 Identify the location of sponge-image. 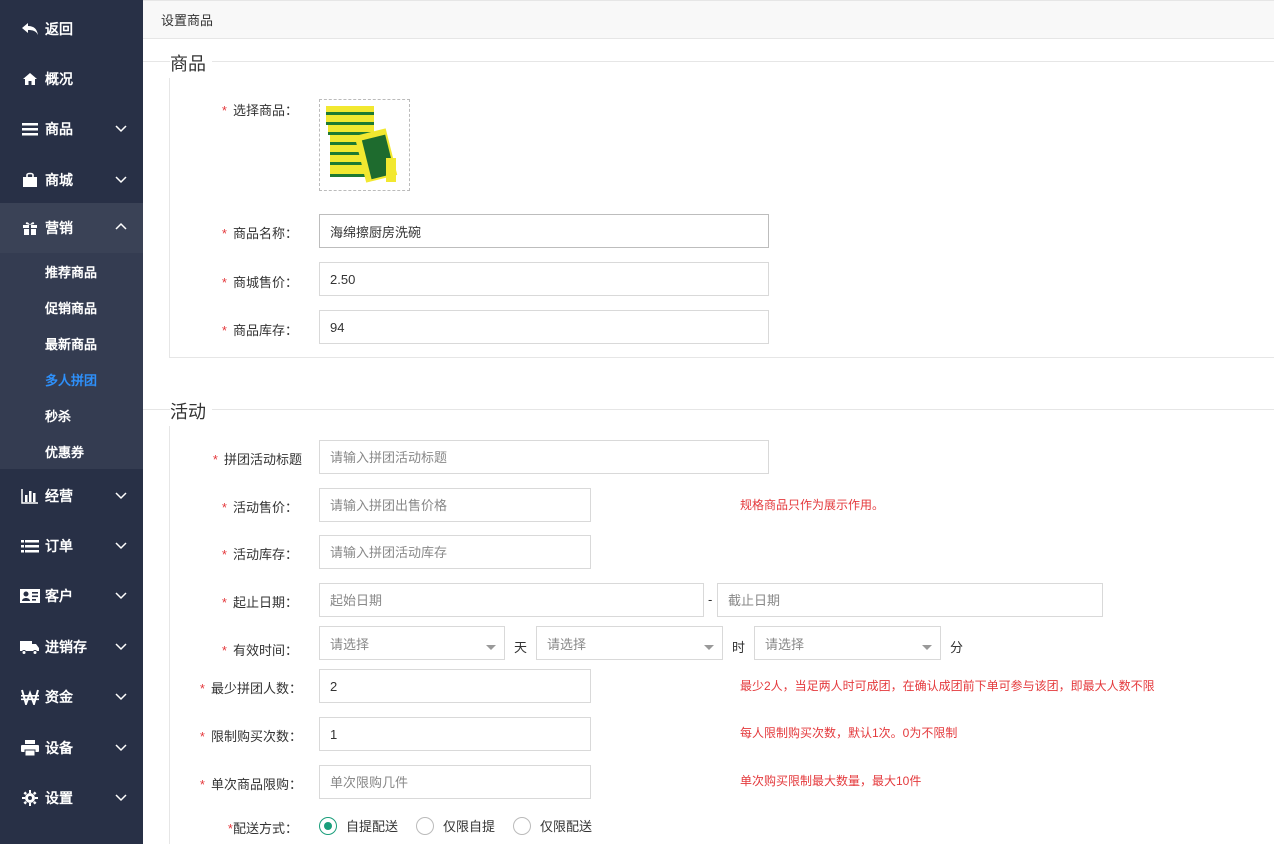
(362, 144).